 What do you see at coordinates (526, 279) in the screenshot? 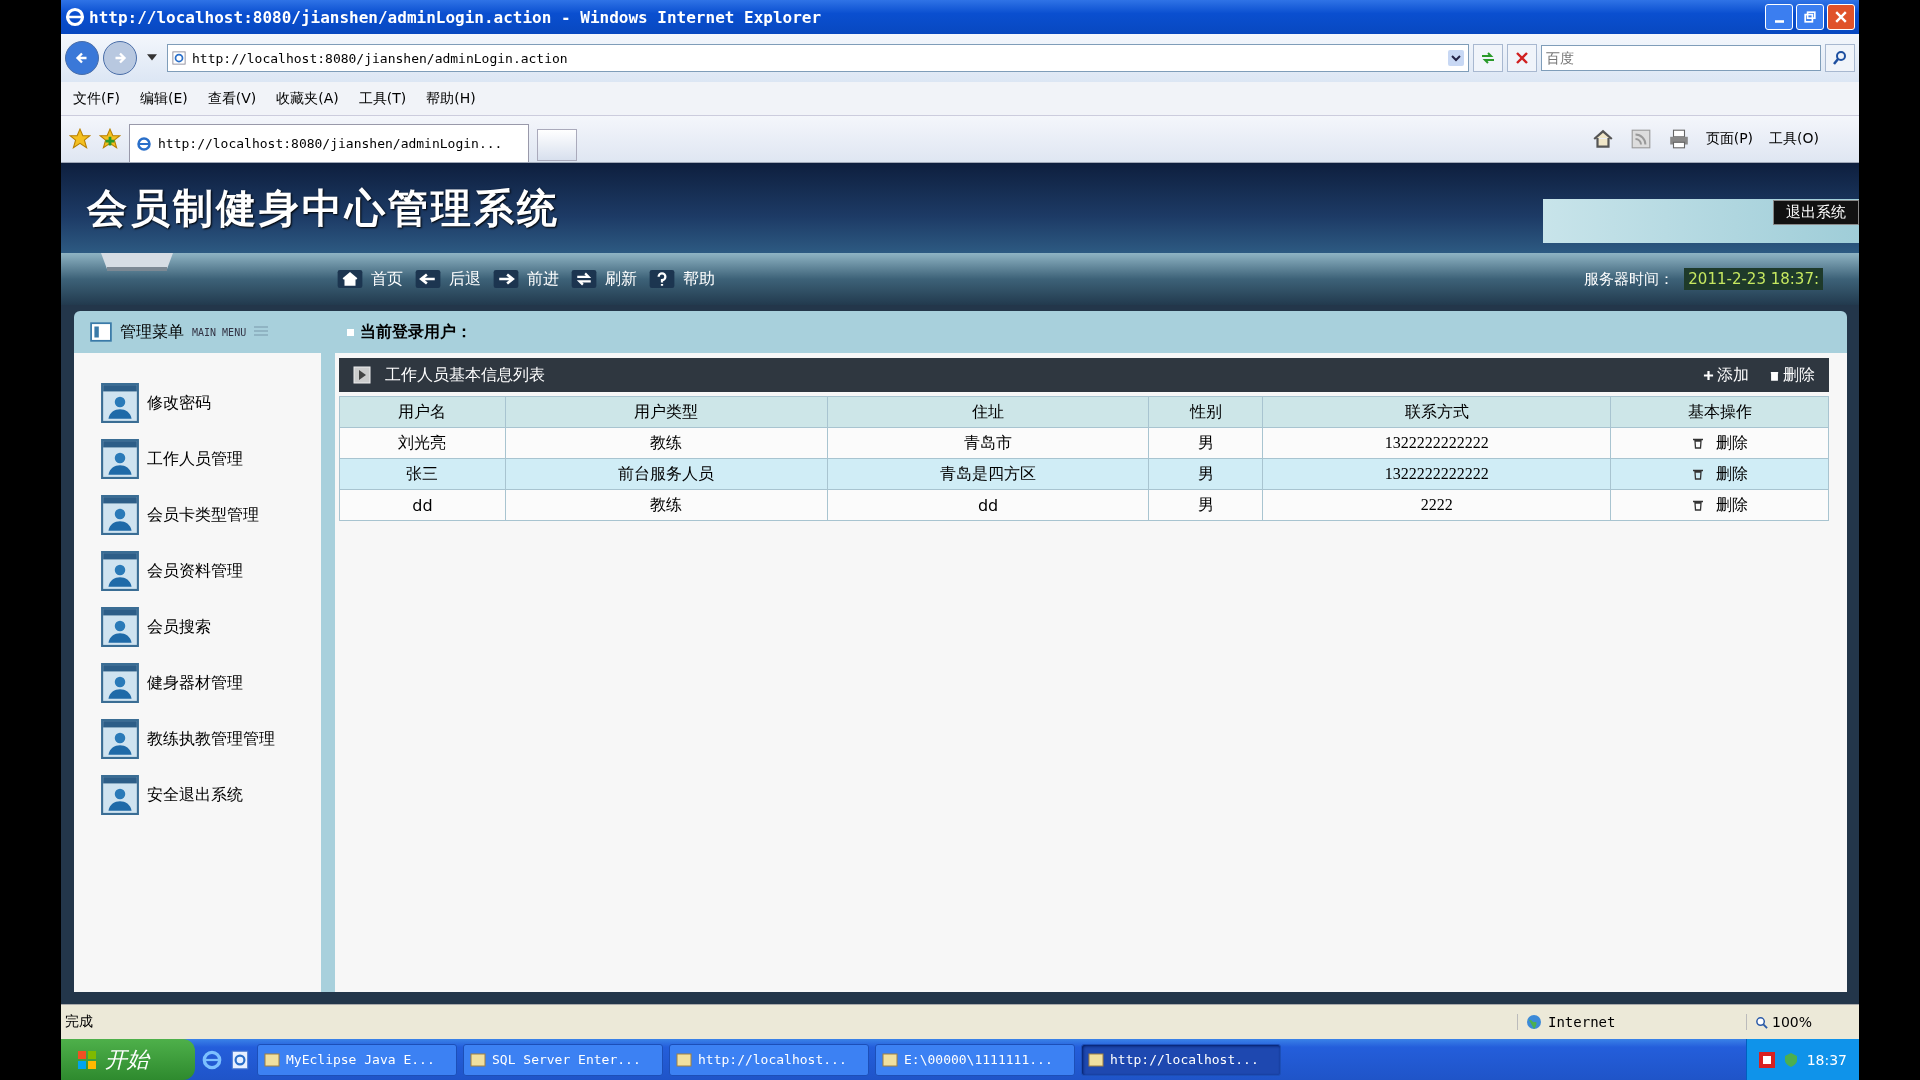
I see `nav-link: 前进` at bounding box center [526, 279].